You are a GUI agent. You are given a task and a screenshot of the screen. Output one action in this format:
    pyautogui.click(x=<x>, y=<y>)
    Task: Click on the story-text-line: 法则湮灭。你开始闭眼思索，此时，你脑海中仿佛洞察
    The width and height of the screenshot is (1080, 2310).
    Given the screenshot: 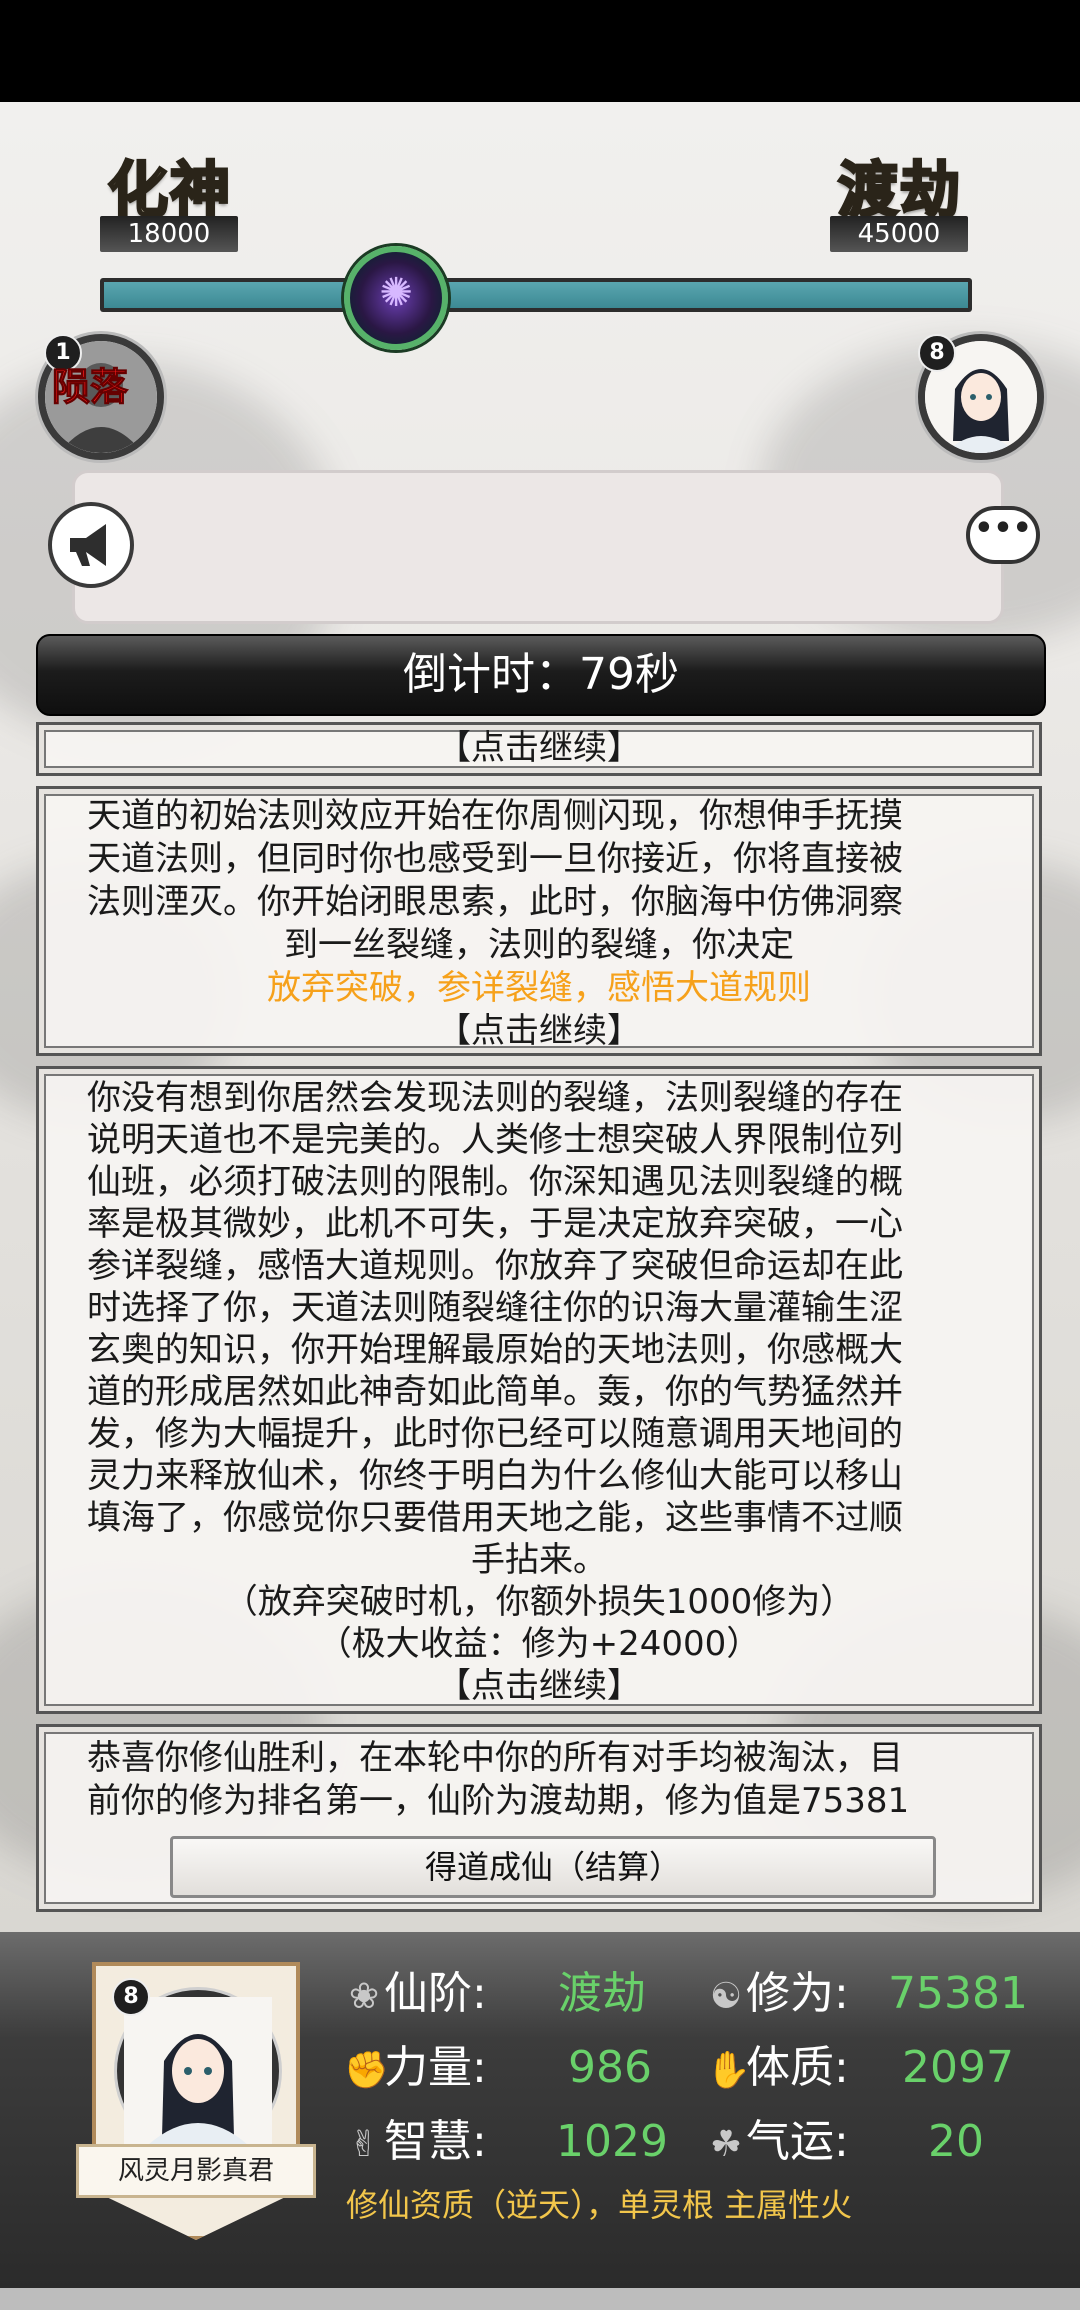 What is the action you would take?
    pyautogui.click(x=495, y=902)
    